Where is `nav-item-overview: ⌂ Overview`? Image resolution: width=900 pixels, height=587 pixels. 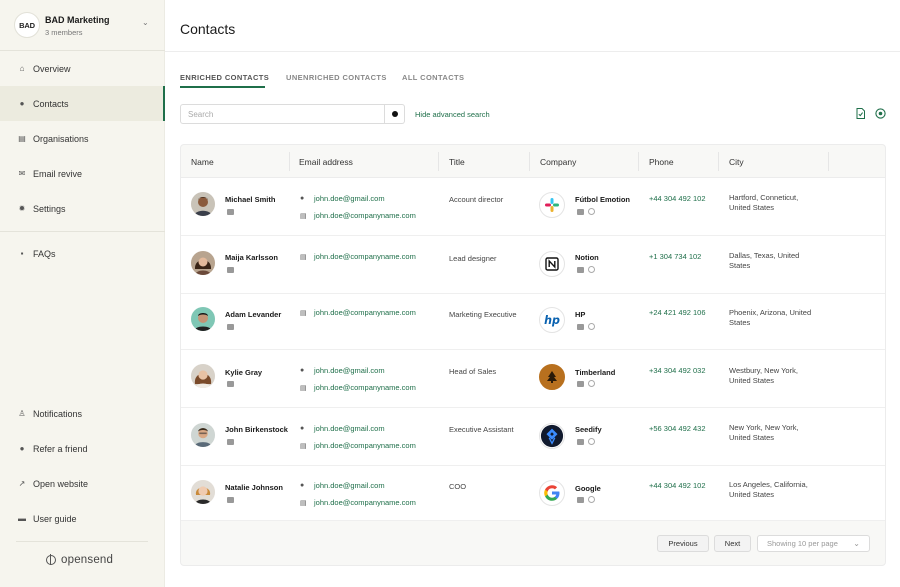 nav-item-overview: ⌂ Overview is located at coordinates (82, 68).